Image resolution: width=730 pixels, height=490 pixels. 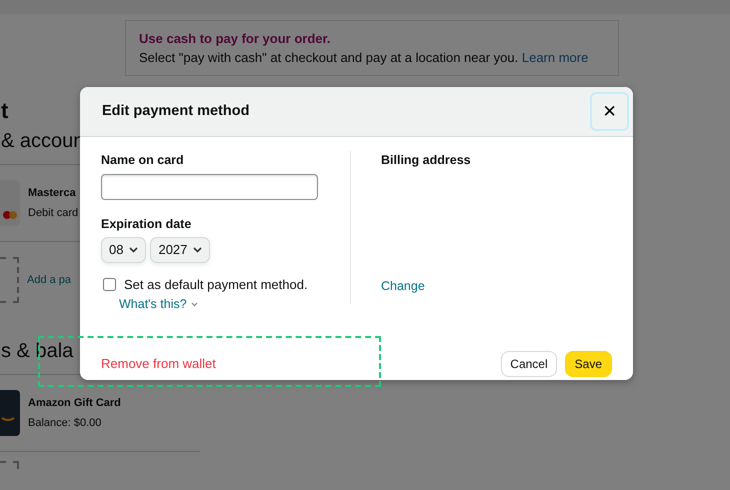 What do you see at coordinates (609, 111) in the screenshot?
I see `close-button: ✕` at bounding box center [609, 111].